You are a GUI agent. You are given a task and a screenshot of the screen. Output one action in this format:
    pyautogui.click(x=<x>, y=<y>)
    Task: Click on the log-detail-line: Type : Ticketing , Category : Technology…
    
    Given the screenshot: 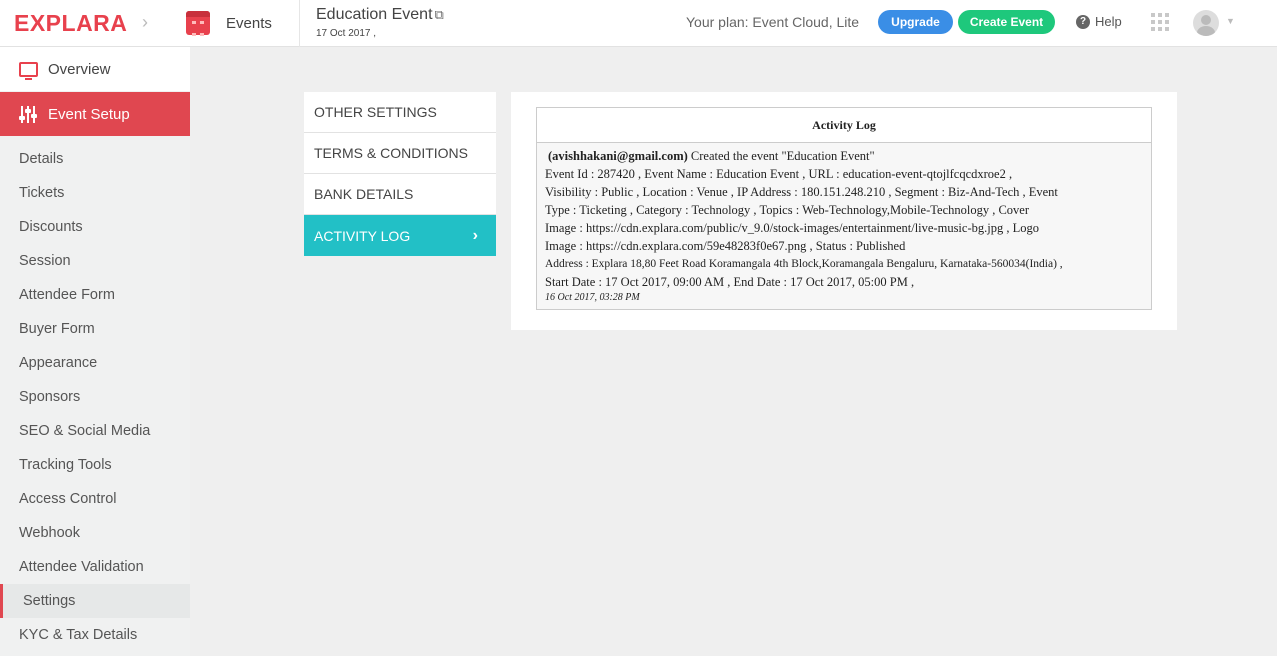 What is the action you would take?
    pyautogui.click(x=787, y=210)
    